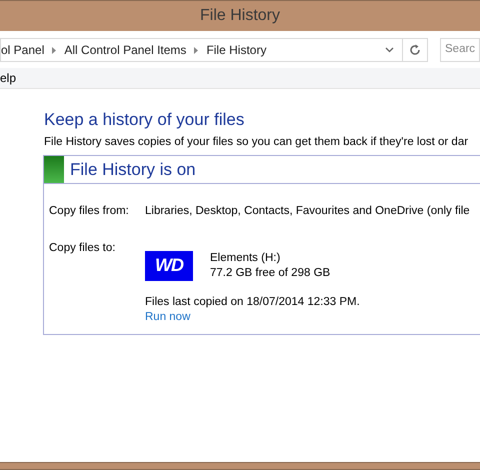  Describe the element at coordinates (133, 170) in the screenshot. I see `status-title: File History is on` at that location.